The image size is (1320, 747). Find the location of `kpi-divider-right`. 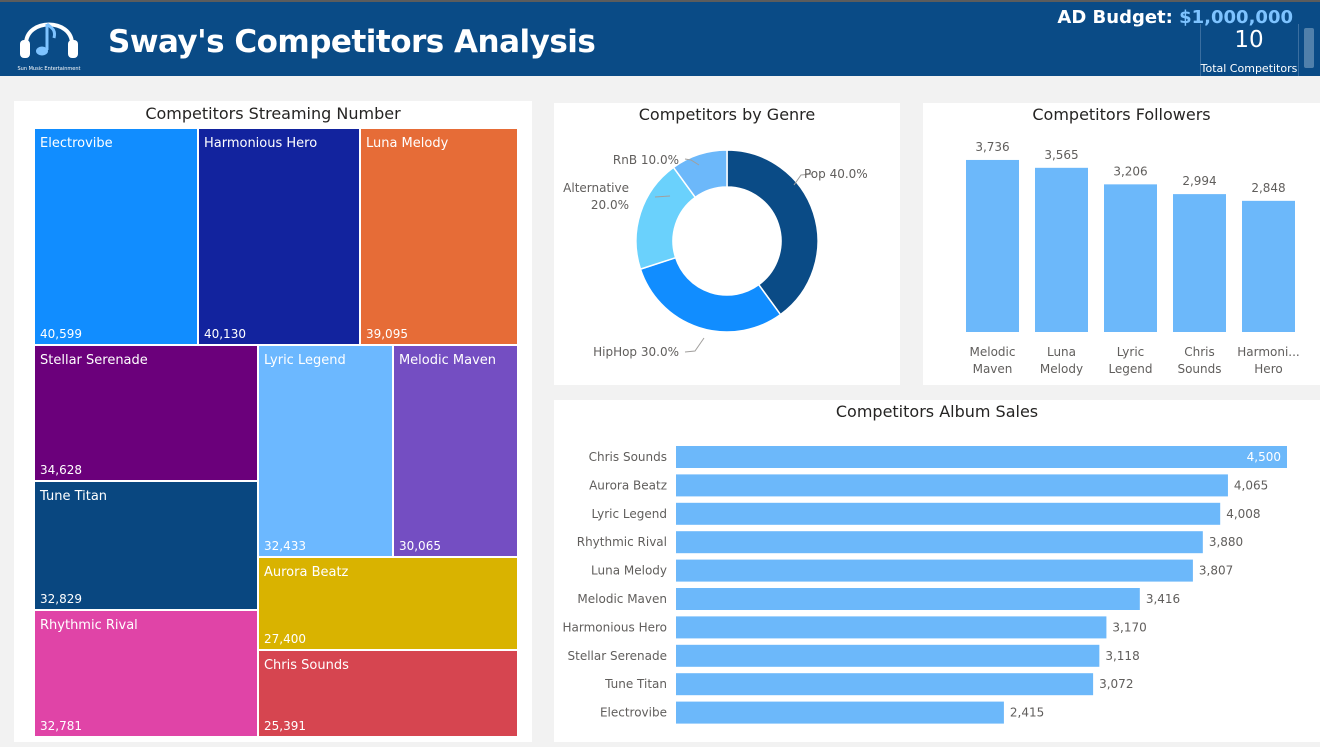

kpi-divider-right is located at coordinates (1298, 50).